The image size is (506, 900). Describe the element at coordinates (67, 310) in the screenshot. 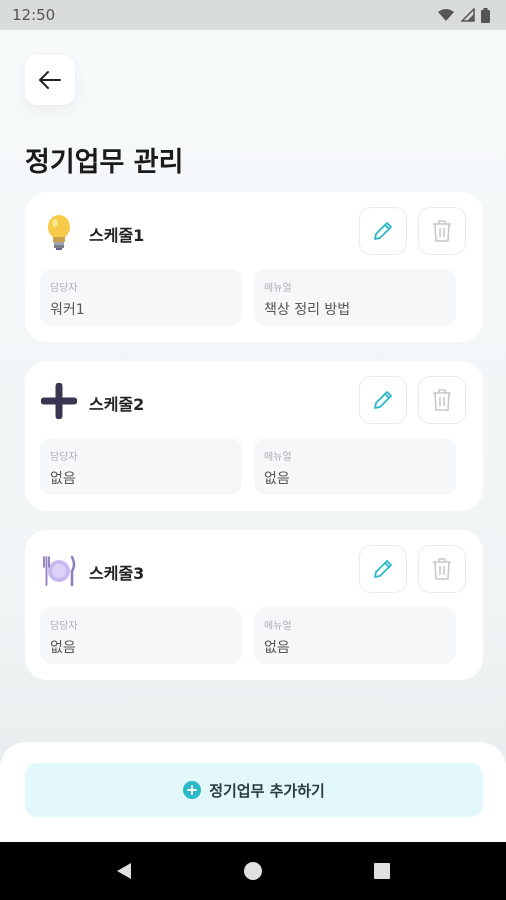

I see `assignee-value: 워커1` at that location.